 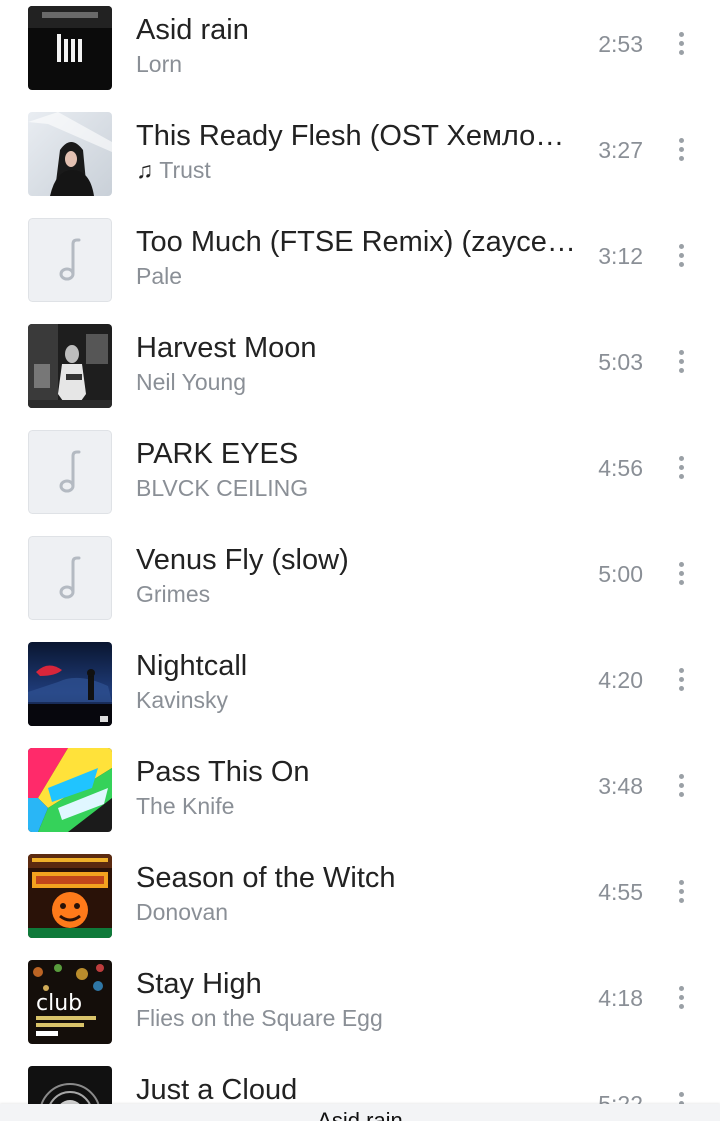 I want to click on track-title: Too Much (FTSE Remix) (zaycev.net), so click(x=356, y=242).